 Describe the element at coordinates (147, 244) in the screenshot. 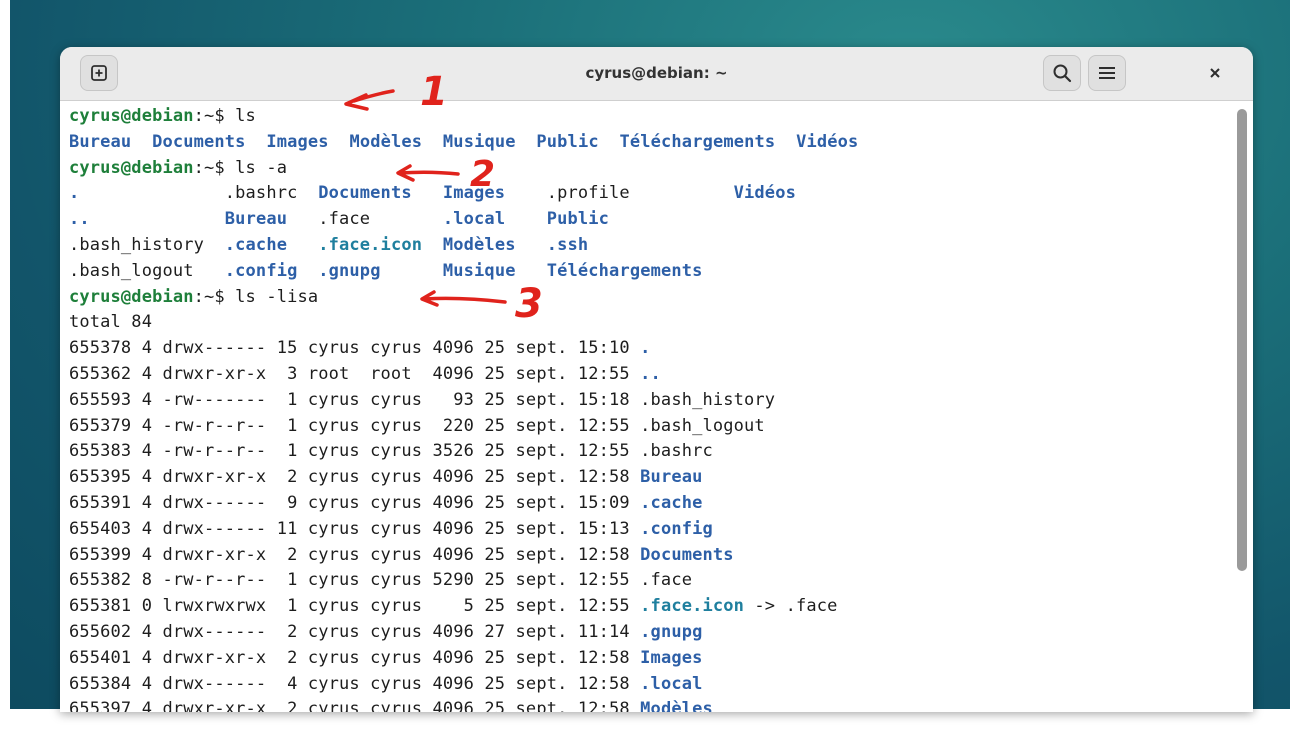

I see `terminal-text: .bash_history` at that location.